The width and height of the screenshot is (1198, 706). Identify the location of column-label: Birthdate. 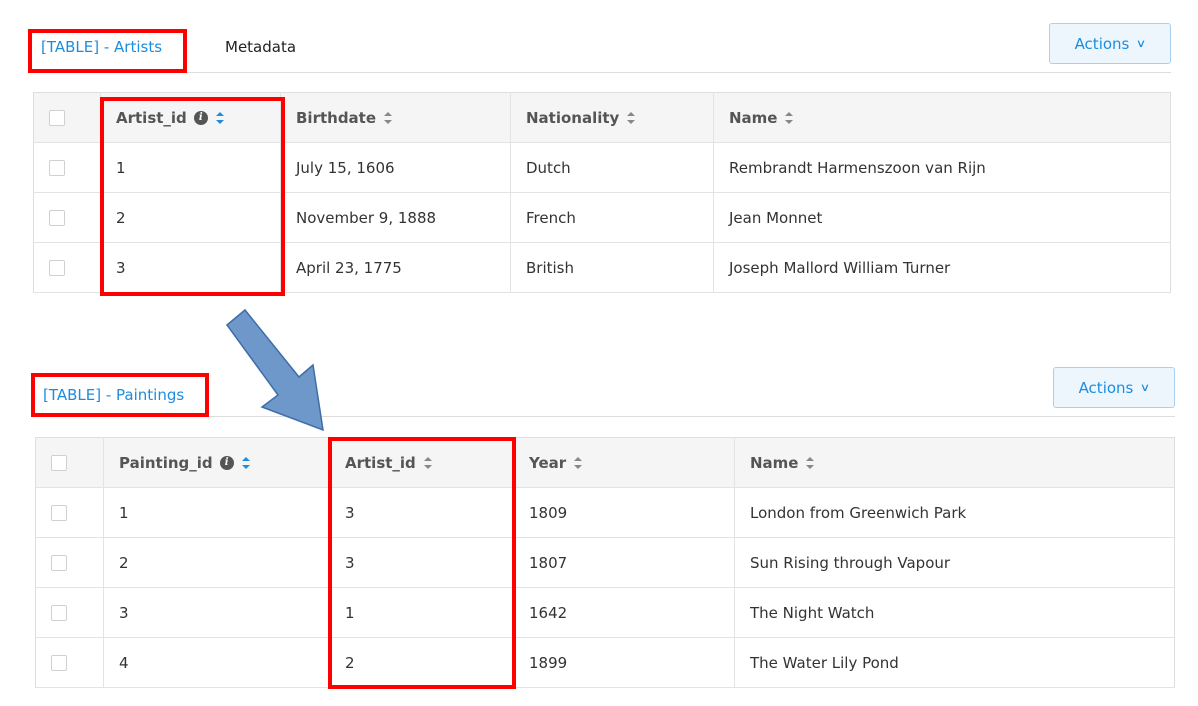
(336, 117).